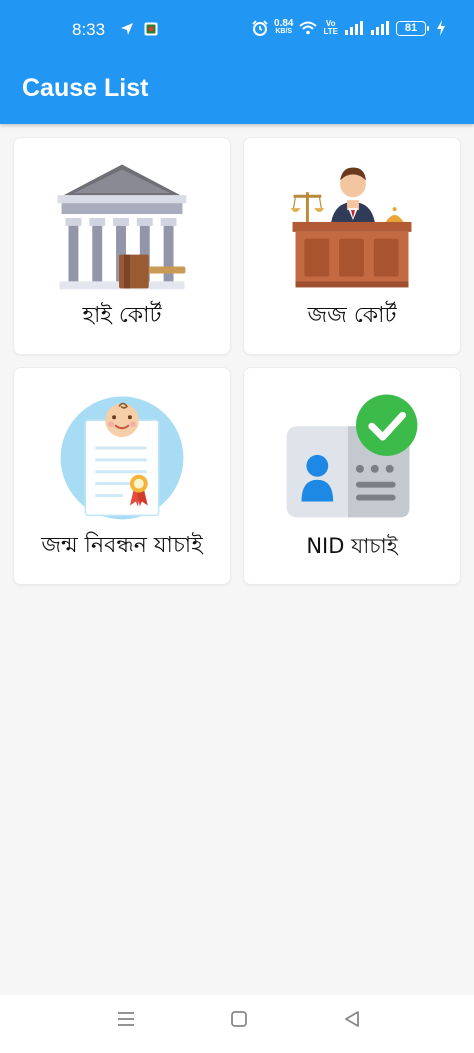  I want to click on volte-indicator: Vo LTE, so click(330, 28).